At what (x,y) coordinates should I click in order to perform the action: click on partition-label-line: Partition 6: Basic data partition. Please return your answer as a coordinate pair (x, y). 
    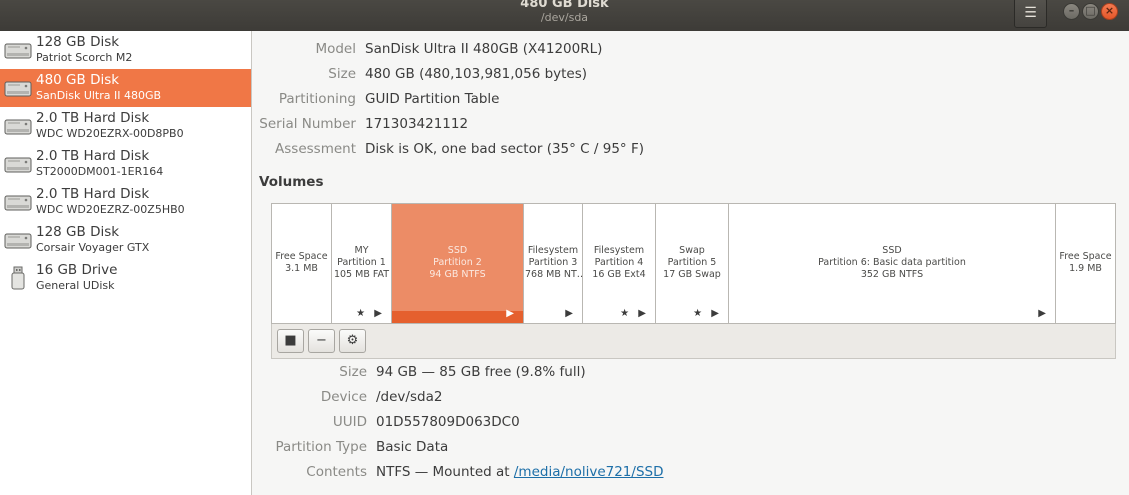
    Looking at the image, I should click on (892, 262).